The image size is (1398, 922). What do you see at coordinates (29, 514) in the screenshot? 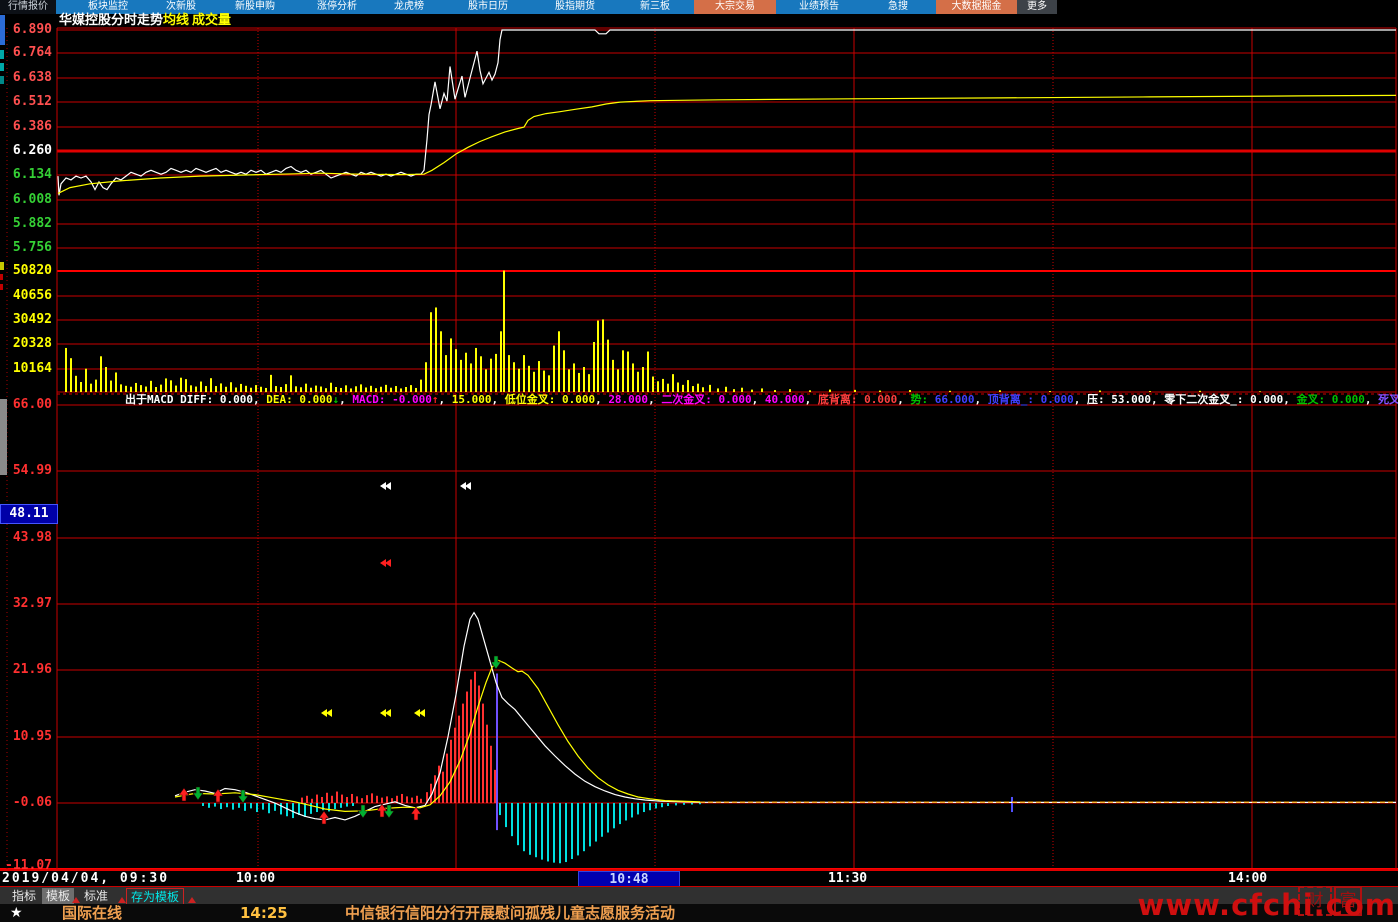
I see `crosshair-value-box: 48.11` at bounding box center [29, 514].